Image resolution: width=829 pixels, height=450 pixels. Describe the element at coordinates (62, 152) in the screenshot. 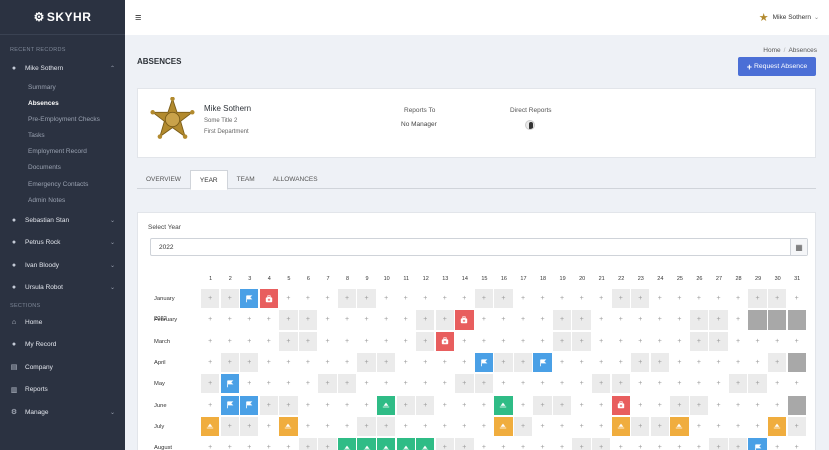

I see `sidebar-sub-item-employment-record: Employment Record` at that location.